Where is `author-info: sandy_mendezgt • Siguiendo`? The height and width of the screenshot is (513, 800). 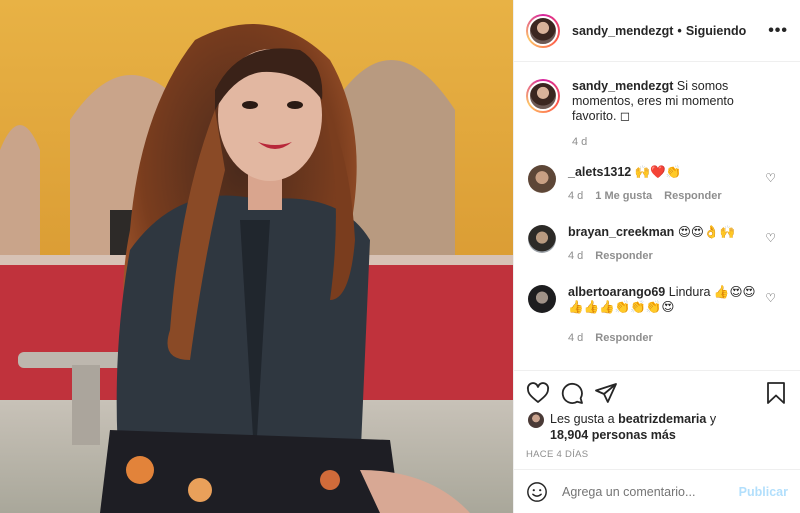 author-info: sandy_mendezgt • Siguiendo is located at coordinates (659, 31).